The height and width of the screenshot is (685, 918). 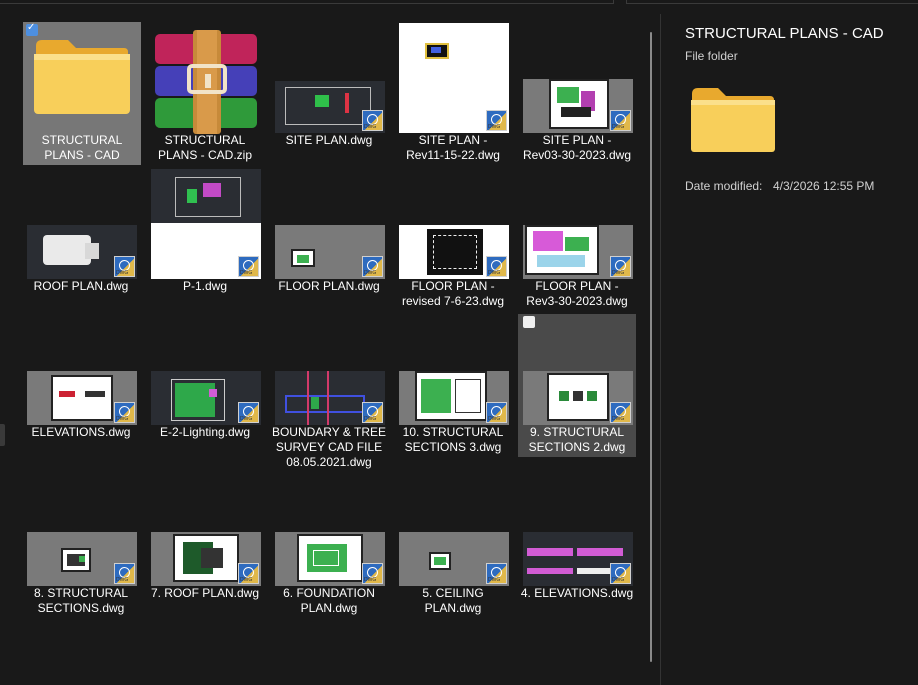 What do you see at coordinates (80, 600) in the screenshot?
I see `file-item-label: 8. STRUCTURAL SECTIONS.dwg` at bounding box center [80, 600].